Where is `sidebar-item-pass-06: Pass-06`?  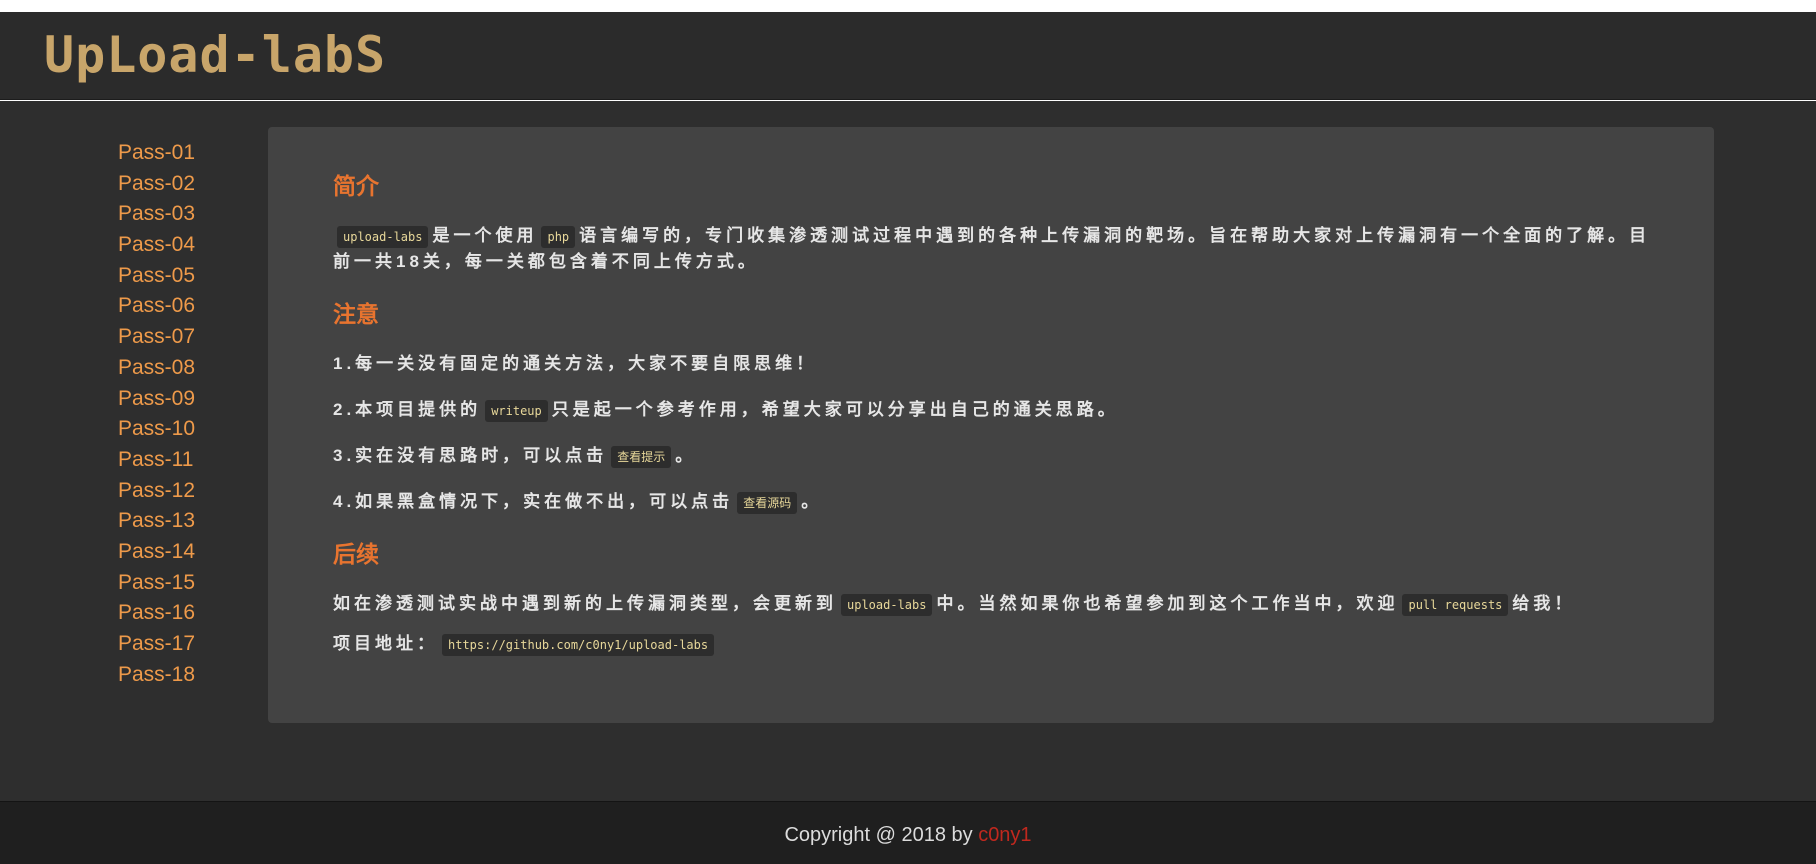 sidebar-item-pass-06: Pass-06 is located at coordinates (178, 306).